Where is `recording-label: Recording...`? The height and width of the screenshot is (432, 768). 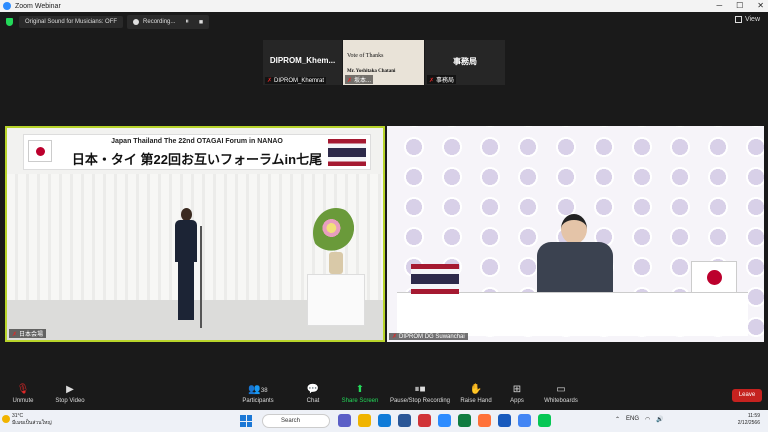
recording-label: Recording... is located at coordinates (159, 22).